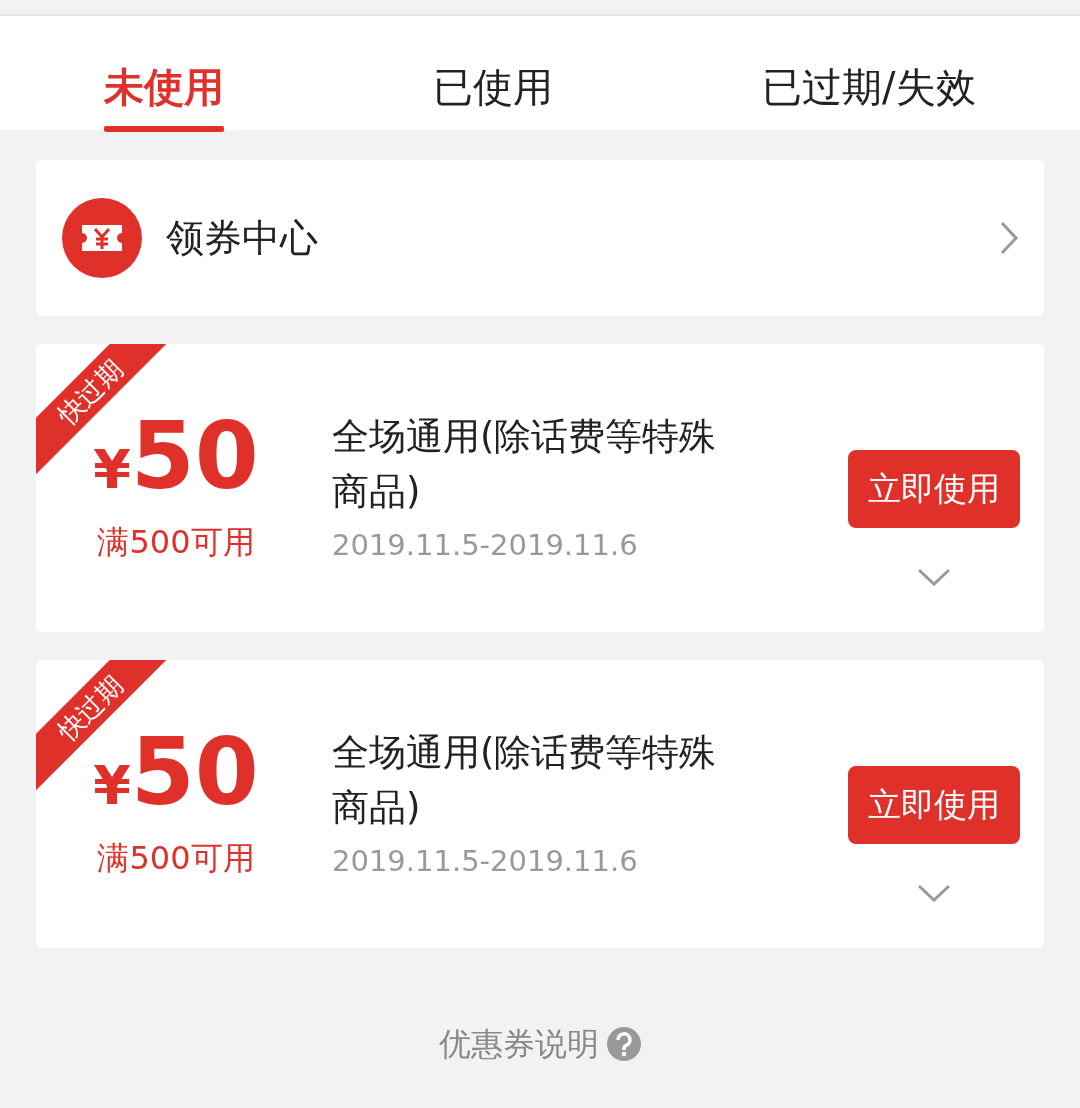 Image resolution: width=1080 pixels, height=1108 pixels. What do you see at coordinates (624, 1044) in the screenshot?
I see `help-icon` at bounding box center [624, 1044].